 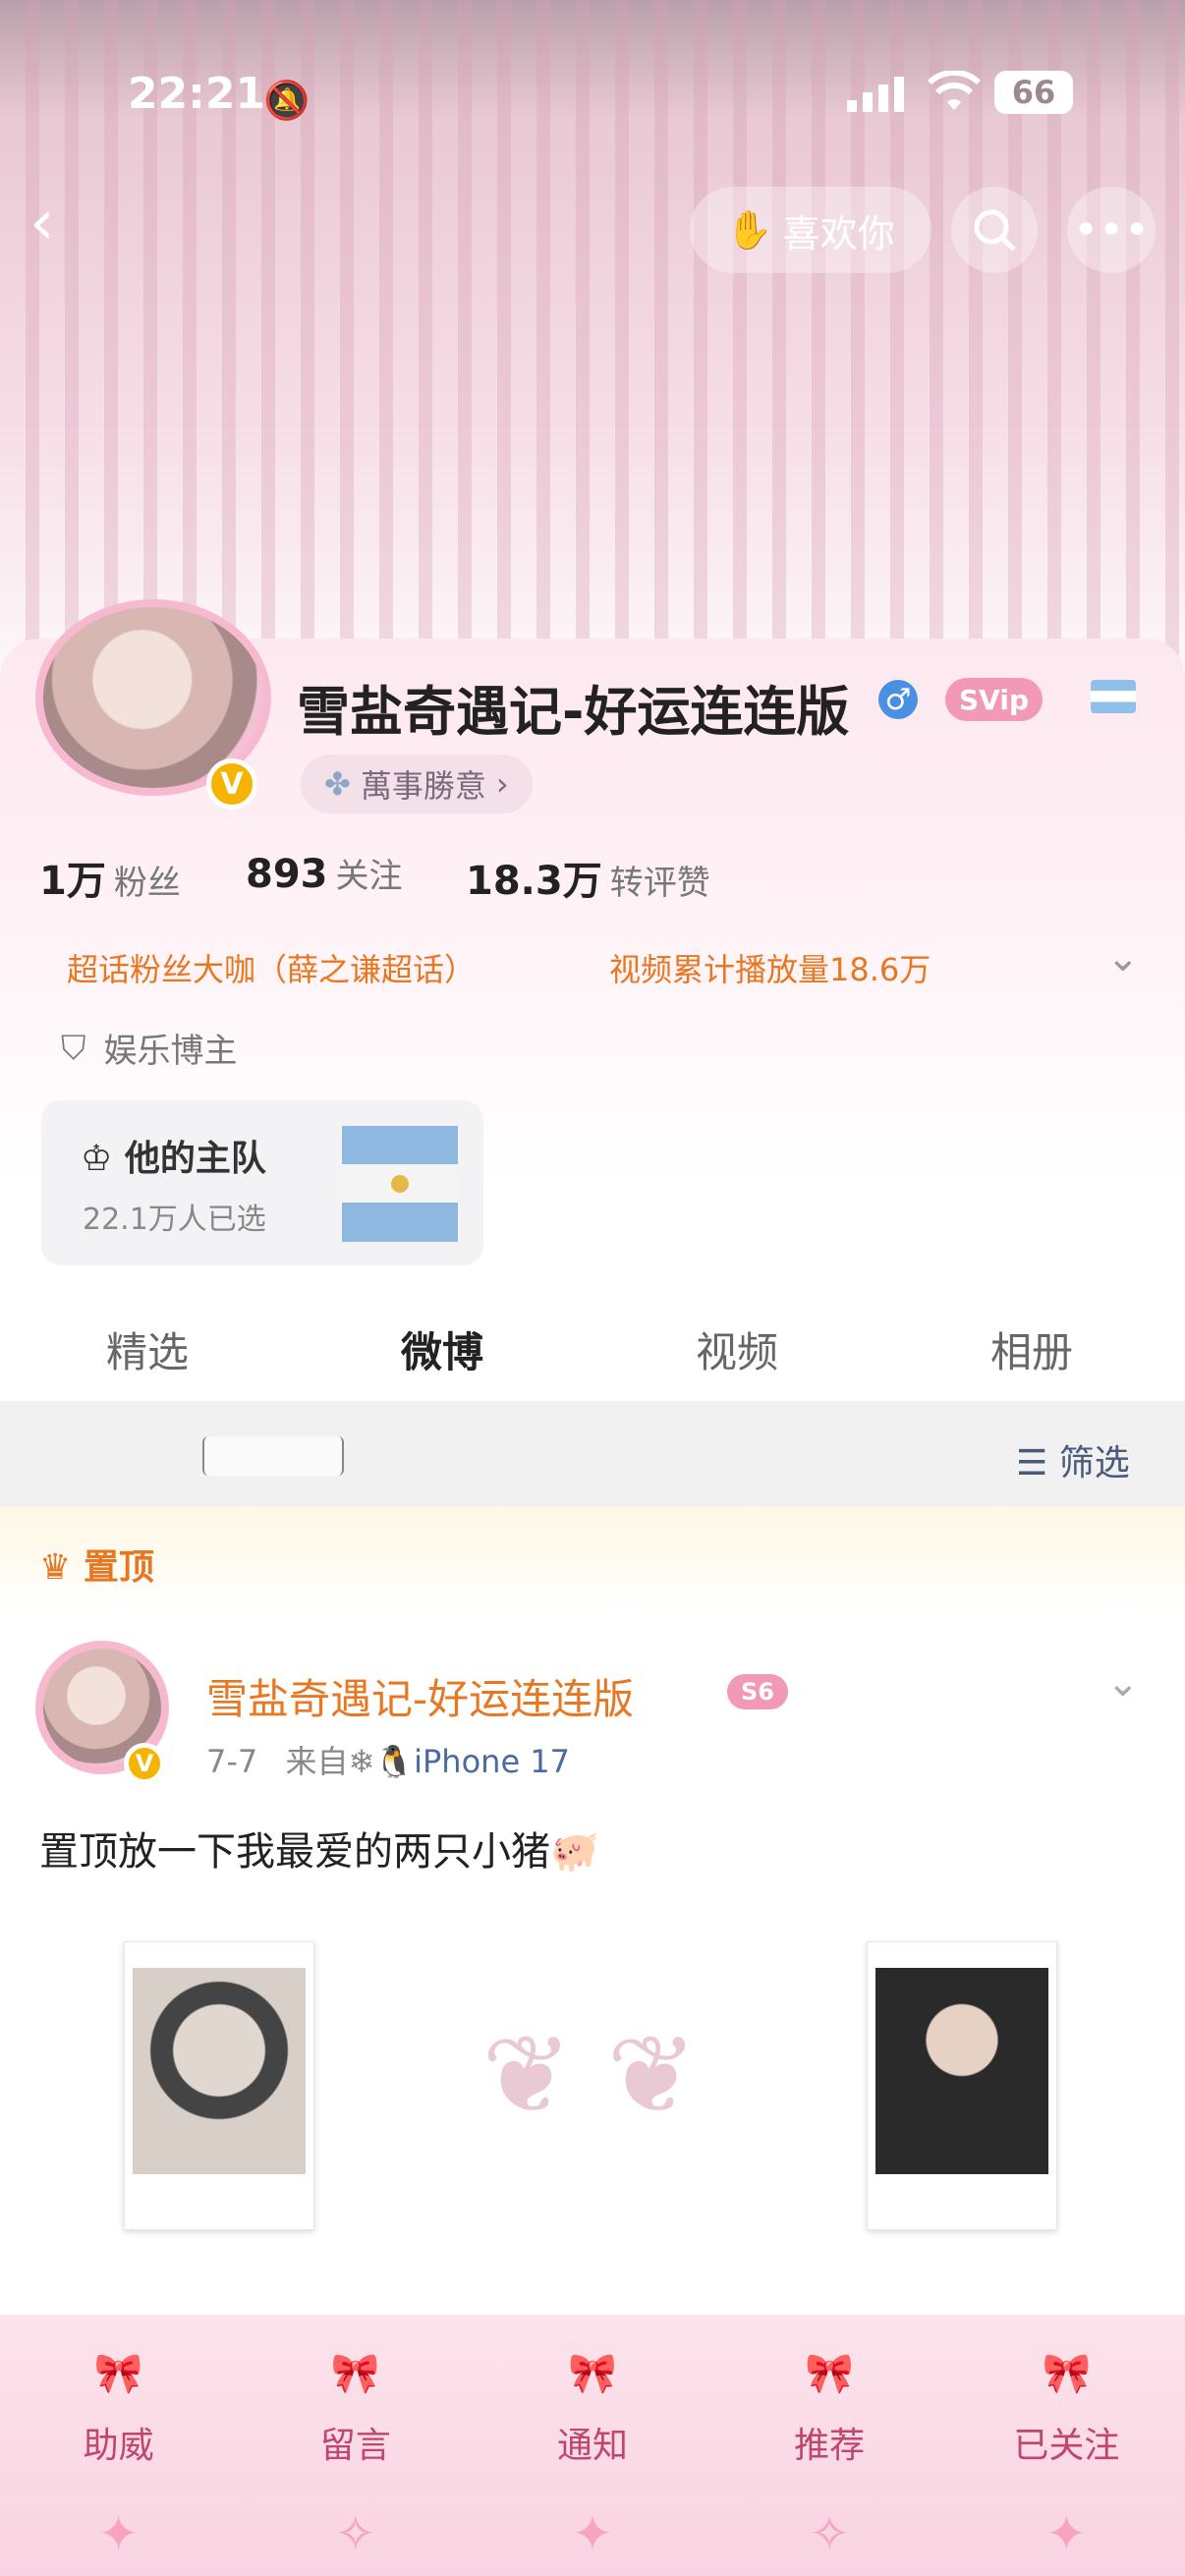 I want to click on more-icon: •••, so click(x=1111, y=230).